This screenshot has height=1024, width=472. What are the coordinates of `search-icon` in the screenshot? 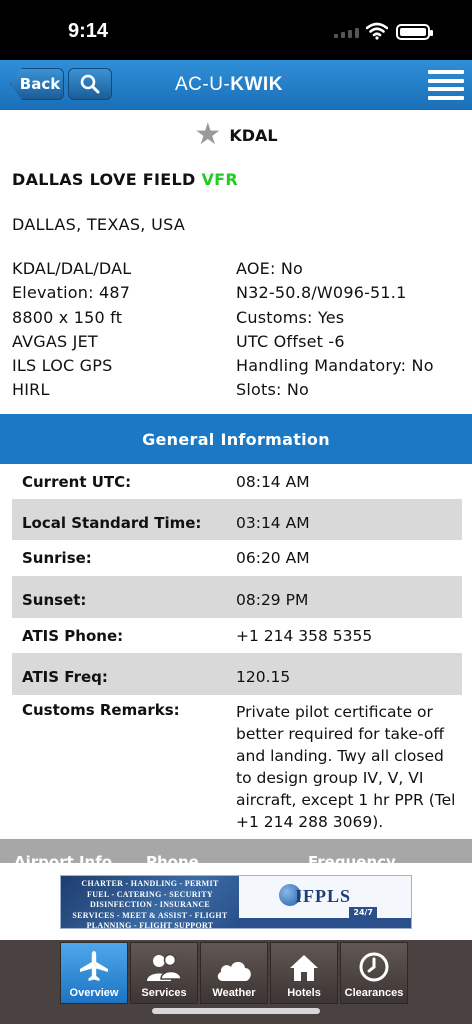 It's located at (90, 84).